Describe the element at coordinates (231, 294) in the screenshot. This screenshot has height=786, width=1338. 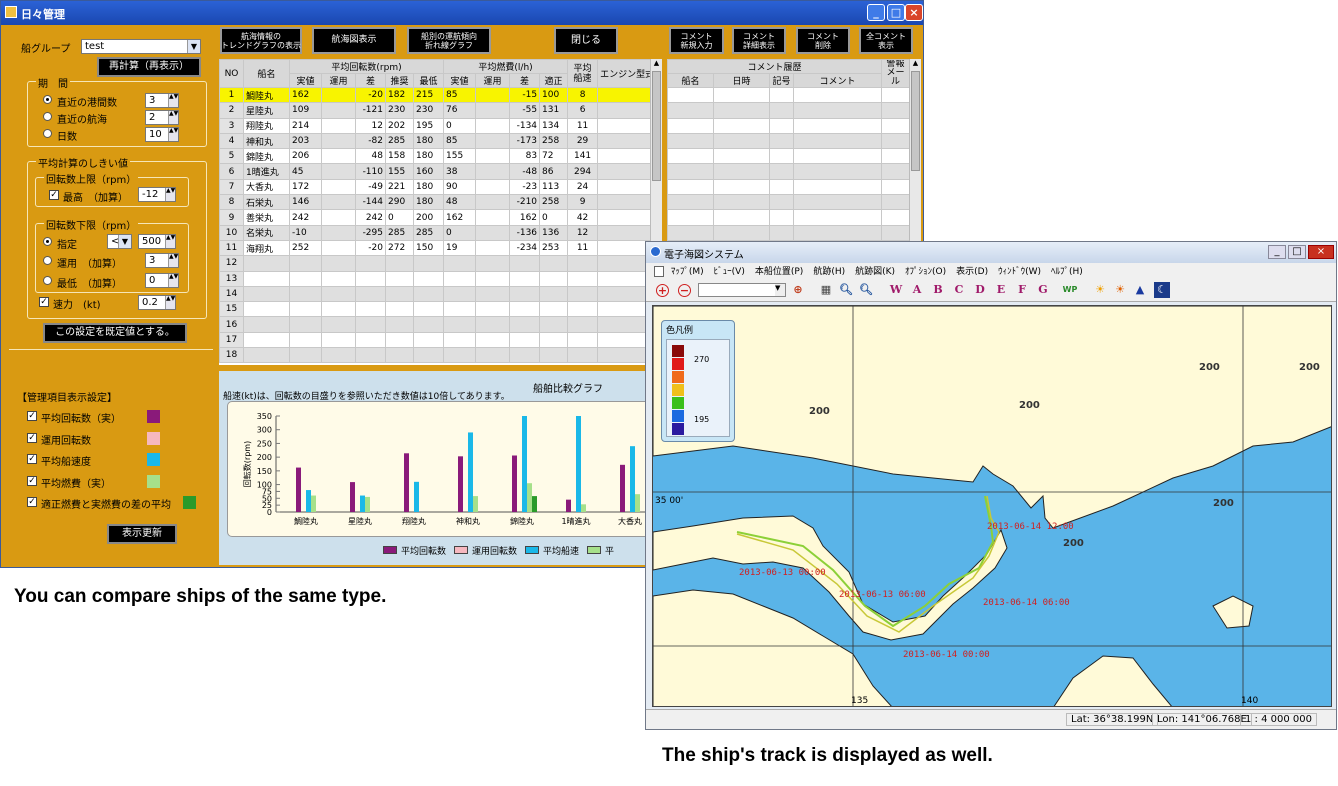
I see `row-number: 14` at that location.